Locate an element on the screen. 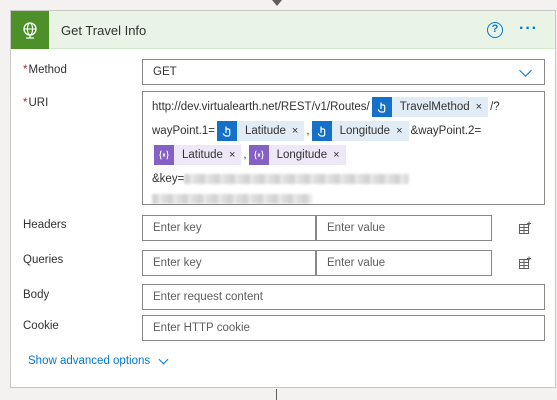  method-label: *Method is located at coordinates (45, 70).